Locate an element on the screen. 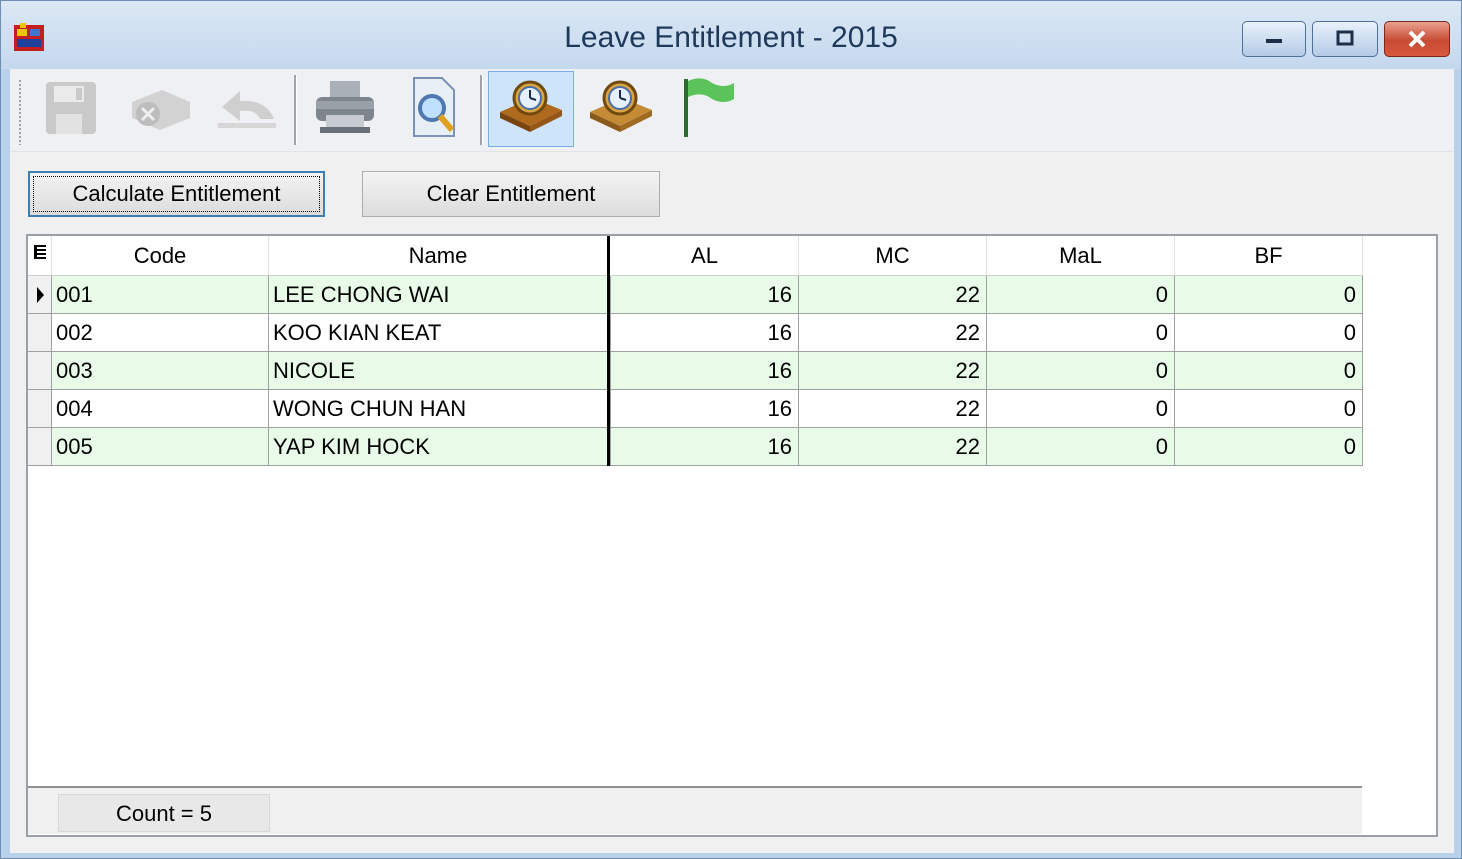 The width and height of the screenshot is (1462, 859). frozen-column-divider is located at coordinates (608, 351).